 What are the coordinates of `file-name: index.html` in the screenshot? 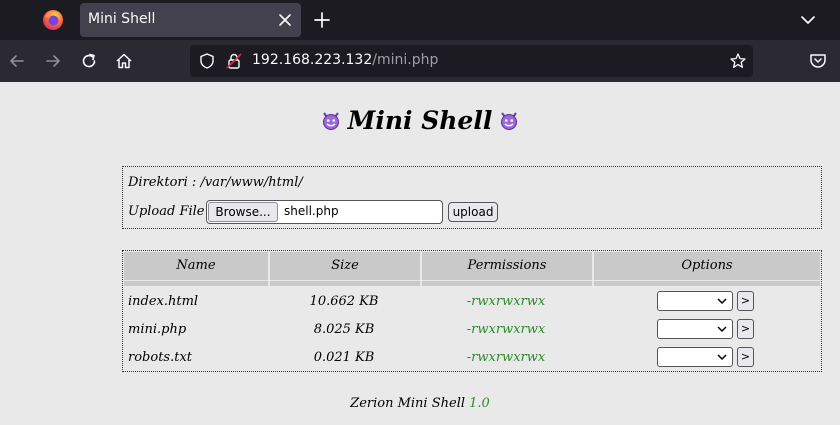 It's located at (163, 301).